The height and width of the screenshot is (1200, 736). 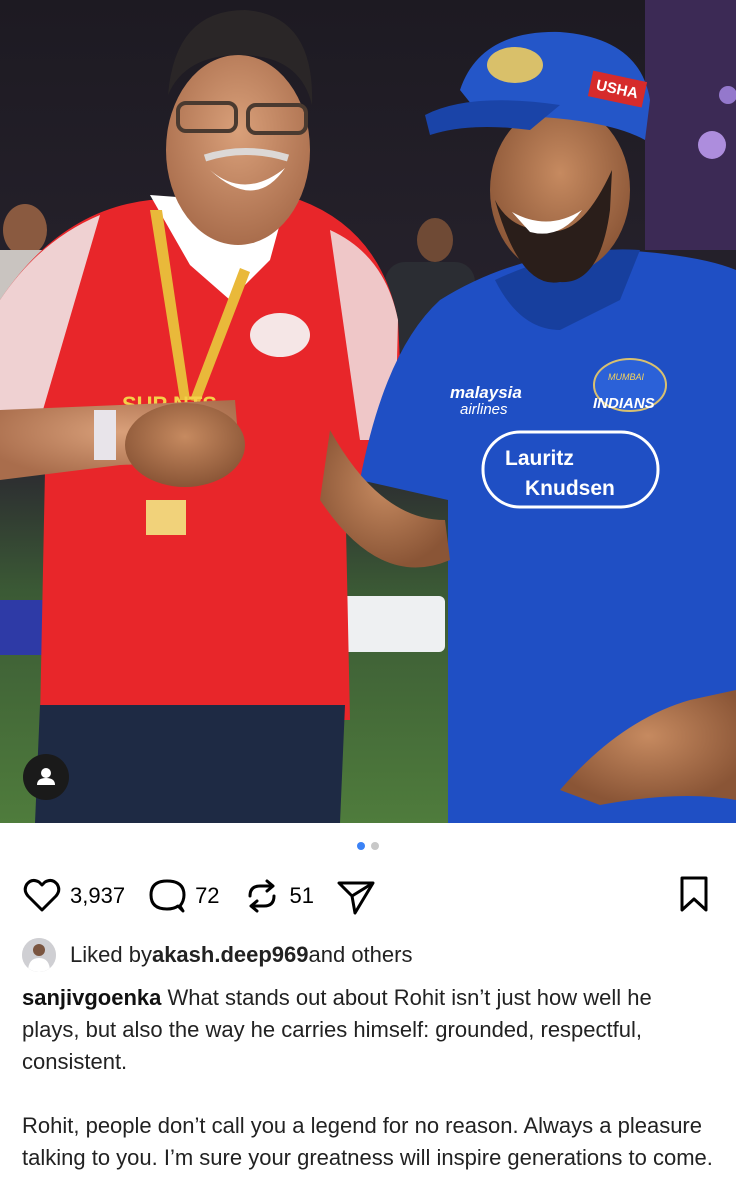 What do you see at coordinates (262, 896) in the screenshot?
I see `repost-icon` at bounding box center [262, 896].